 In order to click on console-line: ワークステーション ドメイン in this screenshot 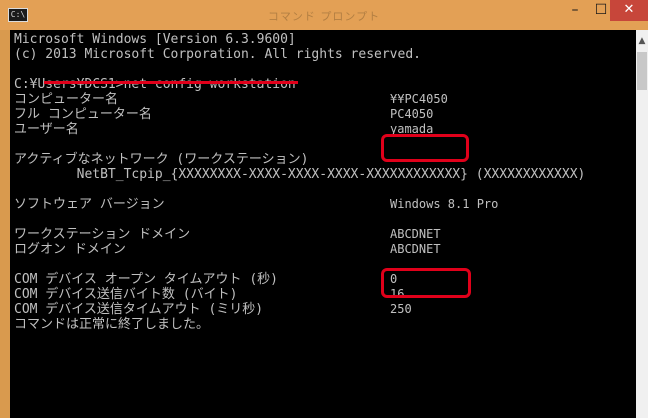, I will do `click(102, 234)`.